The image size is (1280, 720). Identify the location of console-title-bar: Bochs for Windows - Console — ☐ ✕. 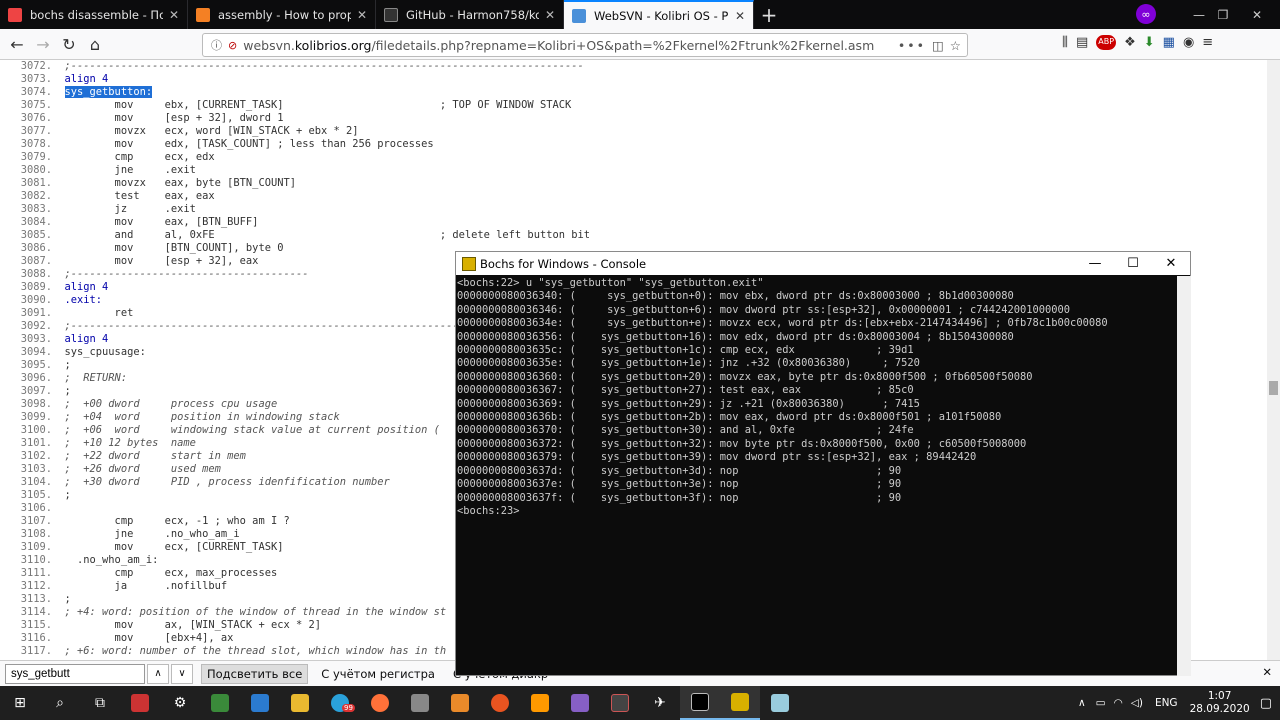
(823, 263).